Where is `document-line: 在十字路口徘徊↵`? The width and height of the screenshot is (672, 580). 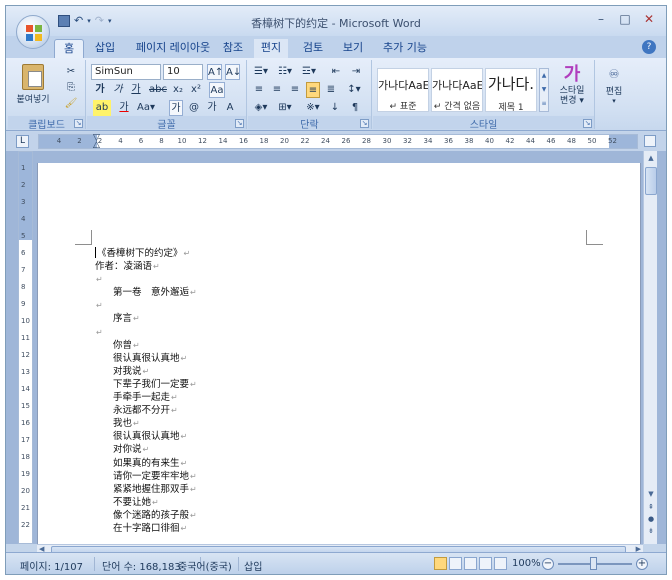 document-line: 在十字路口徘徊↵ is located at coordinates (335, 528).